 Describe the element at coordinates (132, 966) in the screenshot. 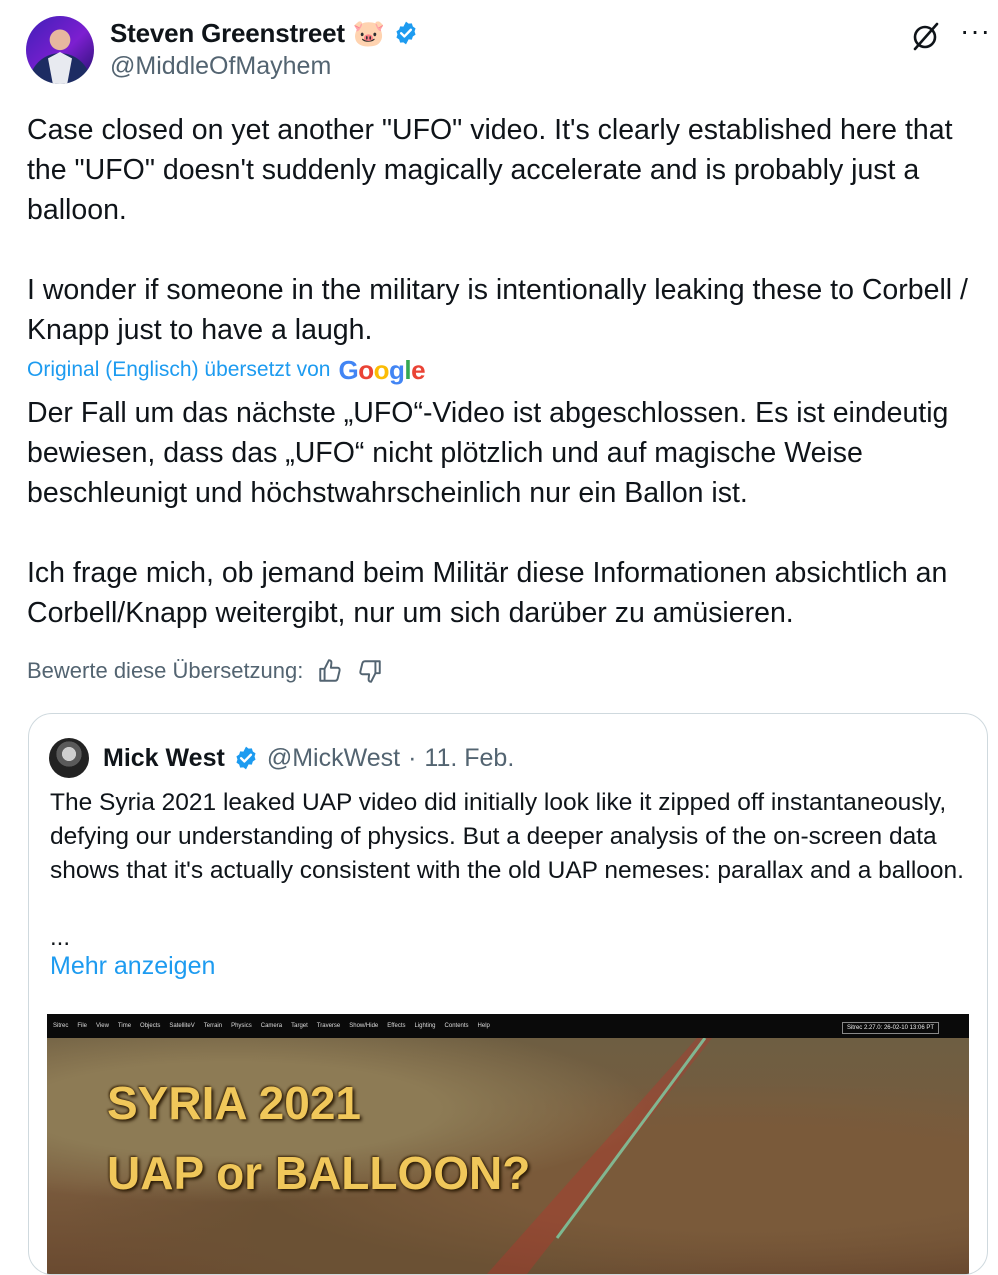

I see `show-more-link: Mehr anzeigen` at that location.